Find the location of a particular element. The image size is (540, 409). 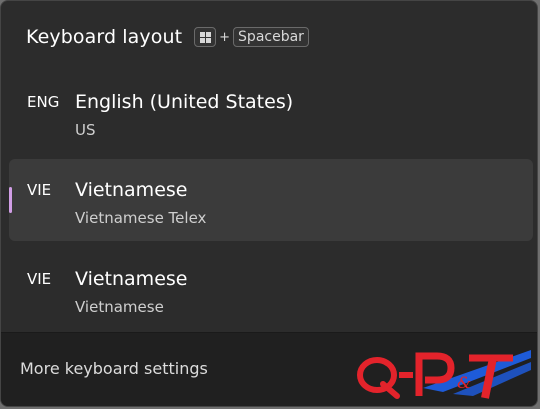

more-keyboard-settings-link: More keyboard settings is located at coordinates (114, 368).